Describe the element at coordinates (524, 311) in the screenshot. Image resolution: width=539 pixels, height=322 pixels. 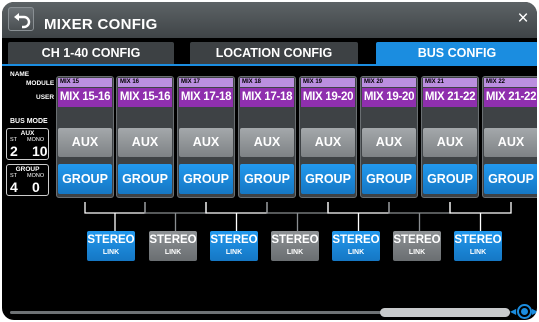
I see `scroll-knob` at that location.